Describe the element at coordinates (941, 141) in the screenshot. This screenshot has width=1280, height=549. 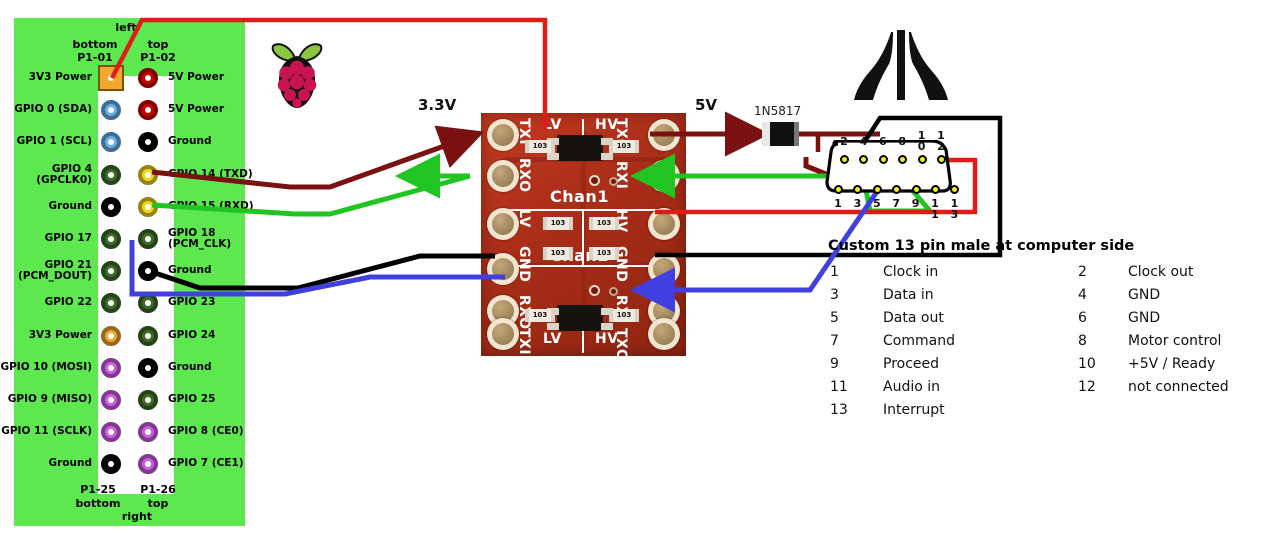
I see `connector-num-12: 12` at that location.